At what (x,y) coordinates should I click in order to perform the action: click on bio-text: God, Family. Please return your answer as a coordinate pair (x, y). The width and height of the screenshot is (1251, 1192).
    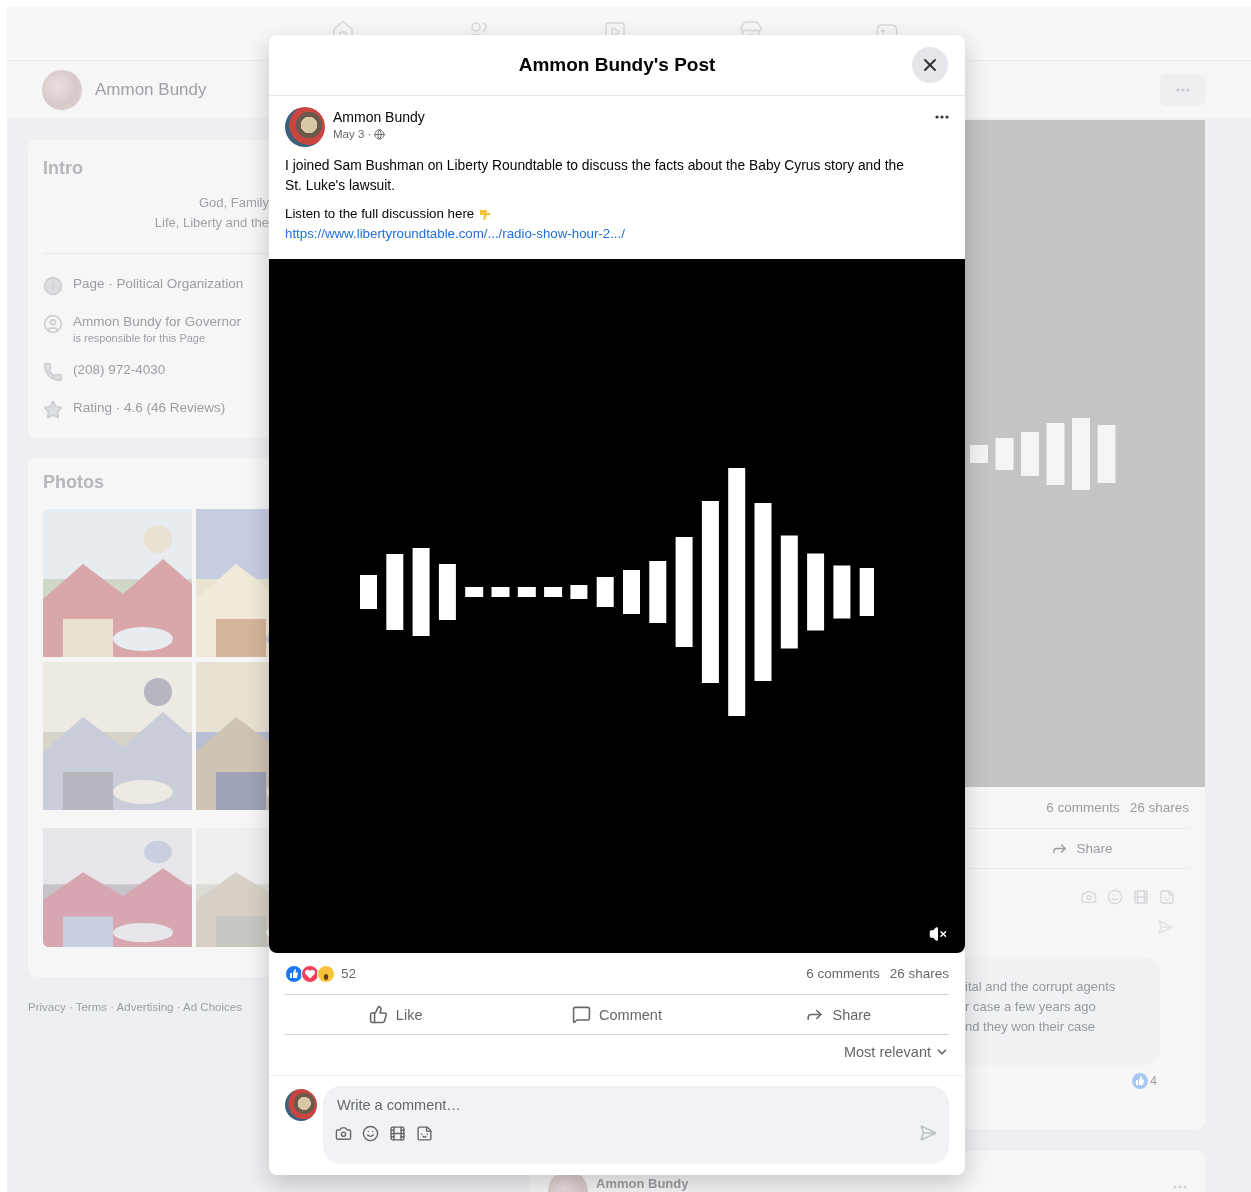
    Looking at the image, I should click on (233, 203).